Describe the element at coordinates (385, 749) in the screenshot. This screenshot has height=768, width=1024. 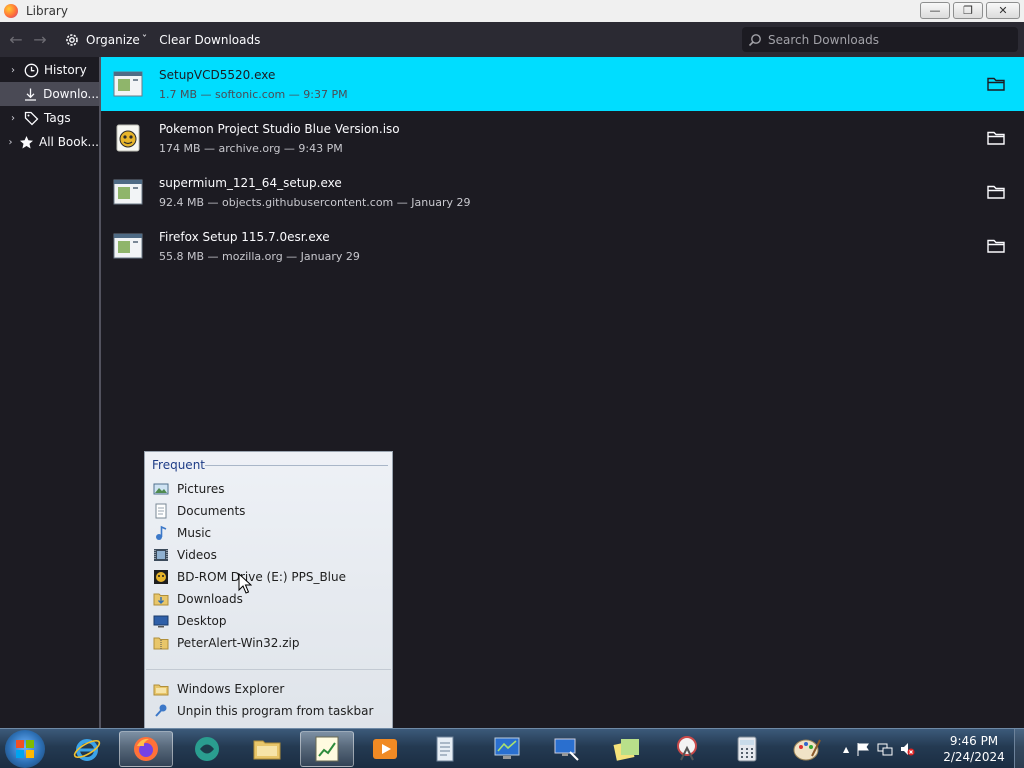
I see `taskbar-media-player` at that location.